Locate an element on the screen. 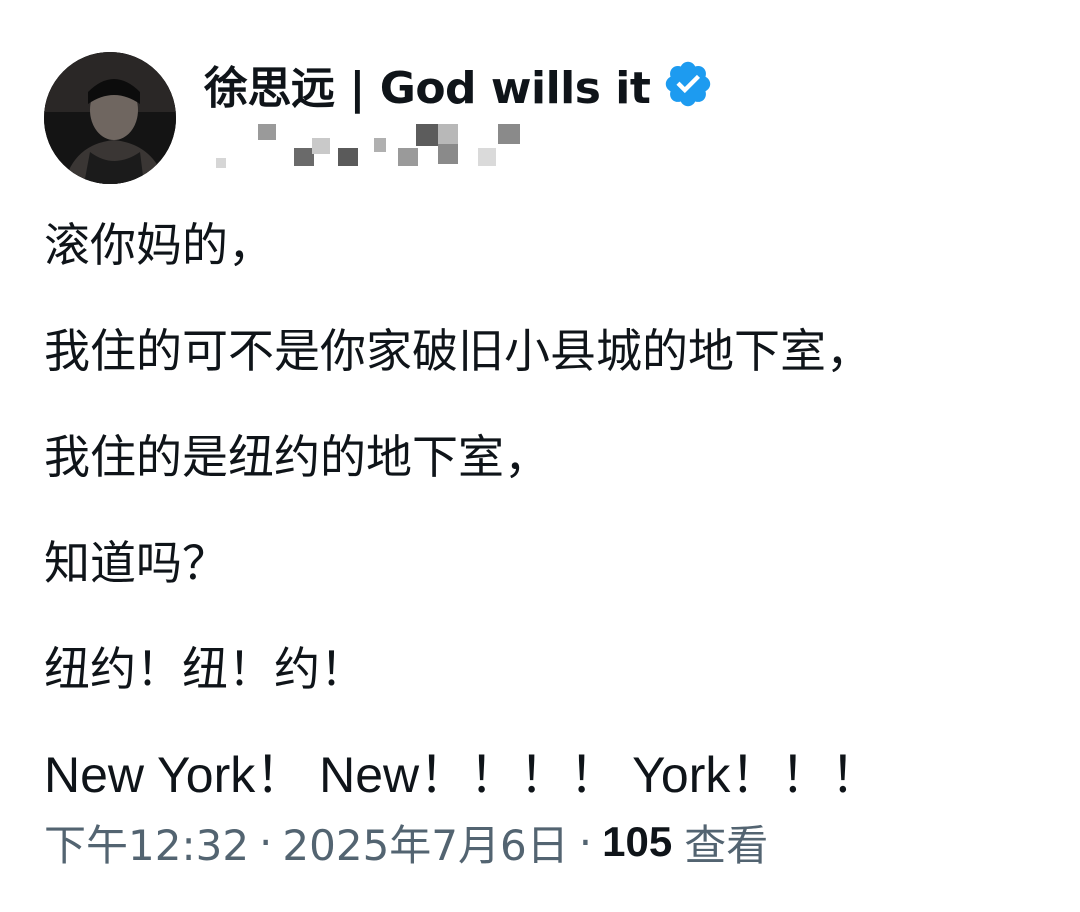 Image resolution: width=1080 pixels, height=912 pixels. tweet-date: 2025年7月6日 is located at coordinates (425, 842).